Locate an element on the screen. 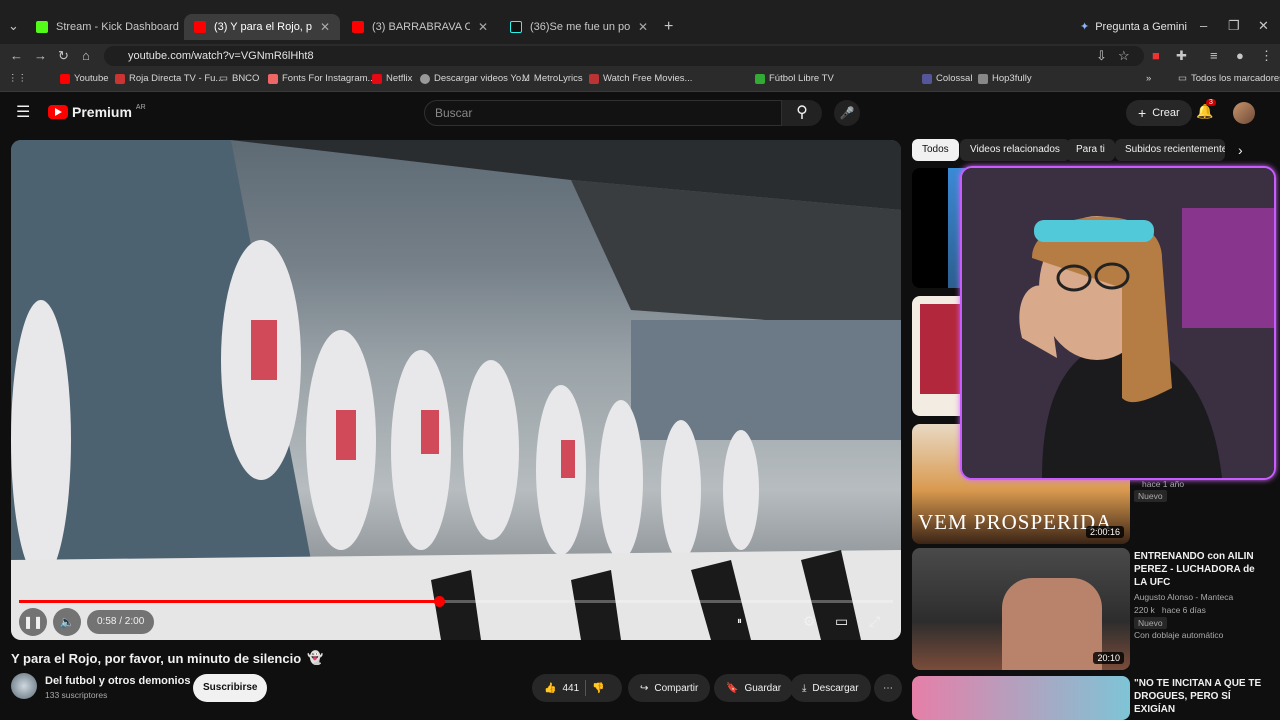  chip-videos-relacionados: Videos relacionados is located at coordinates (1015, 150).